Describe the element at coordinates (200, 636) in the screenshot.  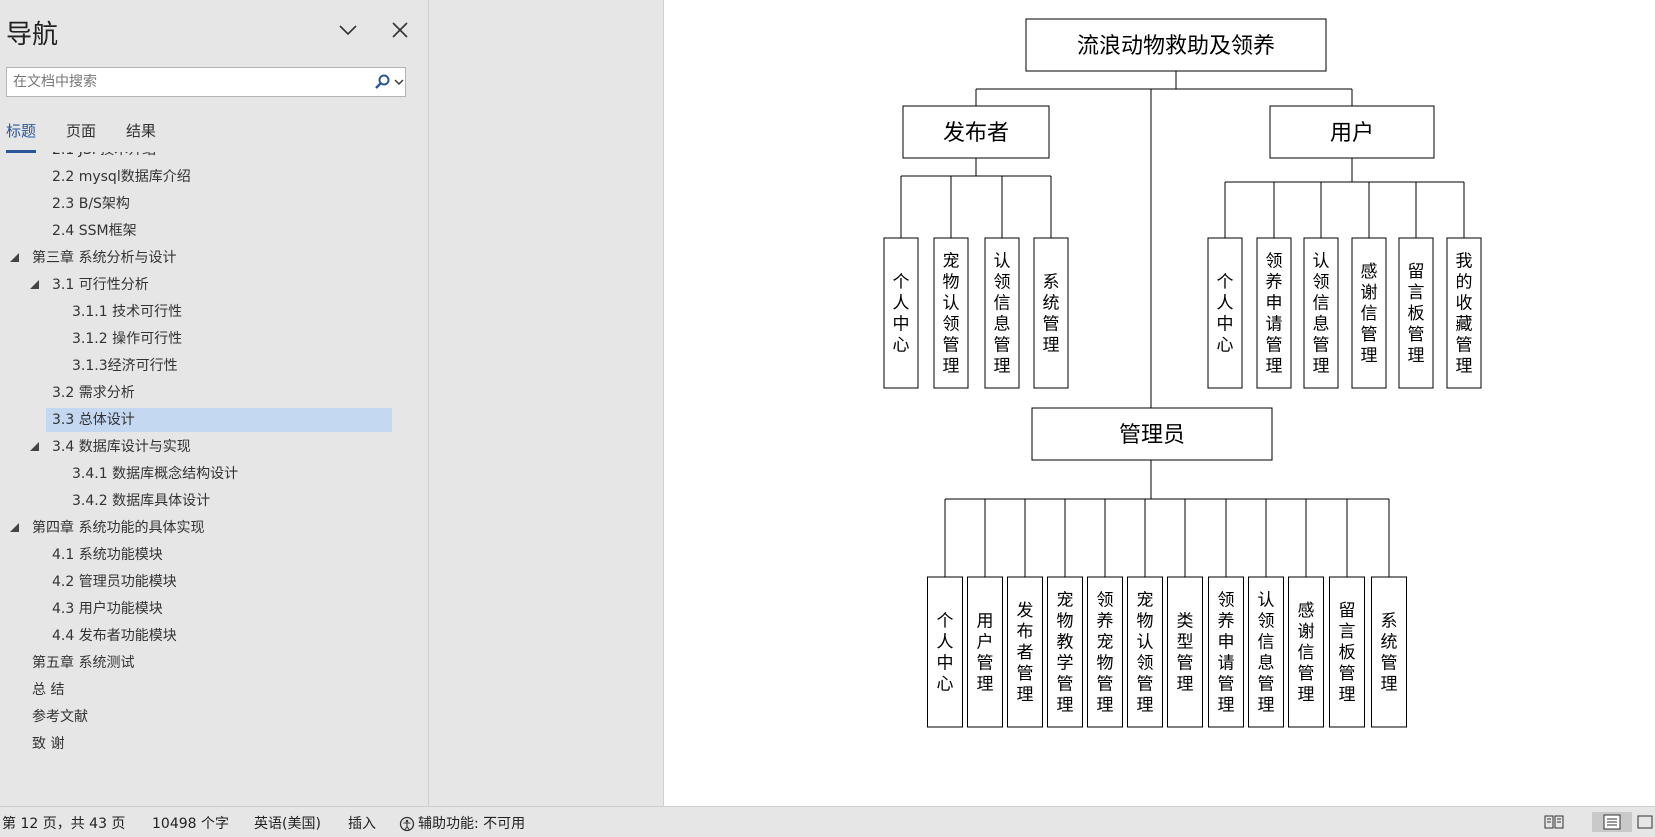
I see `outline-item: 4.4 发布者功能模块` at that location.